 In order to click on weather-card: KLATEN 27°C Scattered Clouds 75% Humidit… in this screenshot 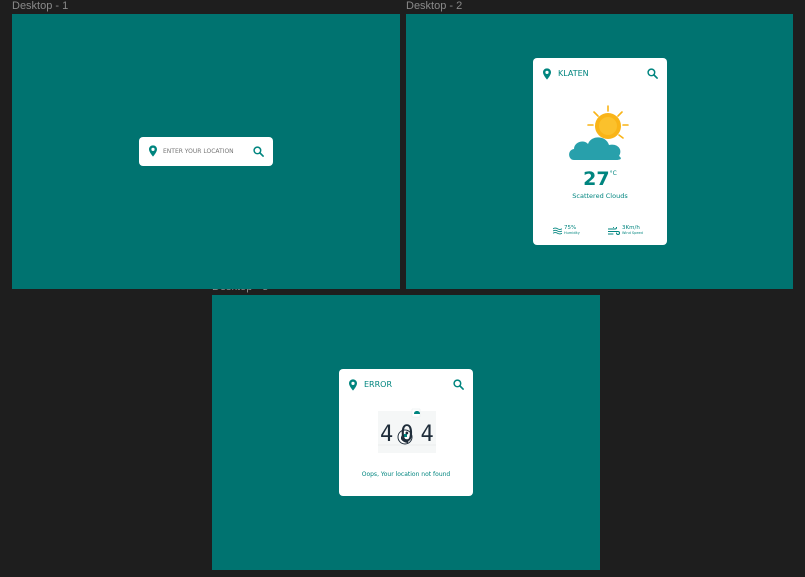, I will do `click(600, 151)`.